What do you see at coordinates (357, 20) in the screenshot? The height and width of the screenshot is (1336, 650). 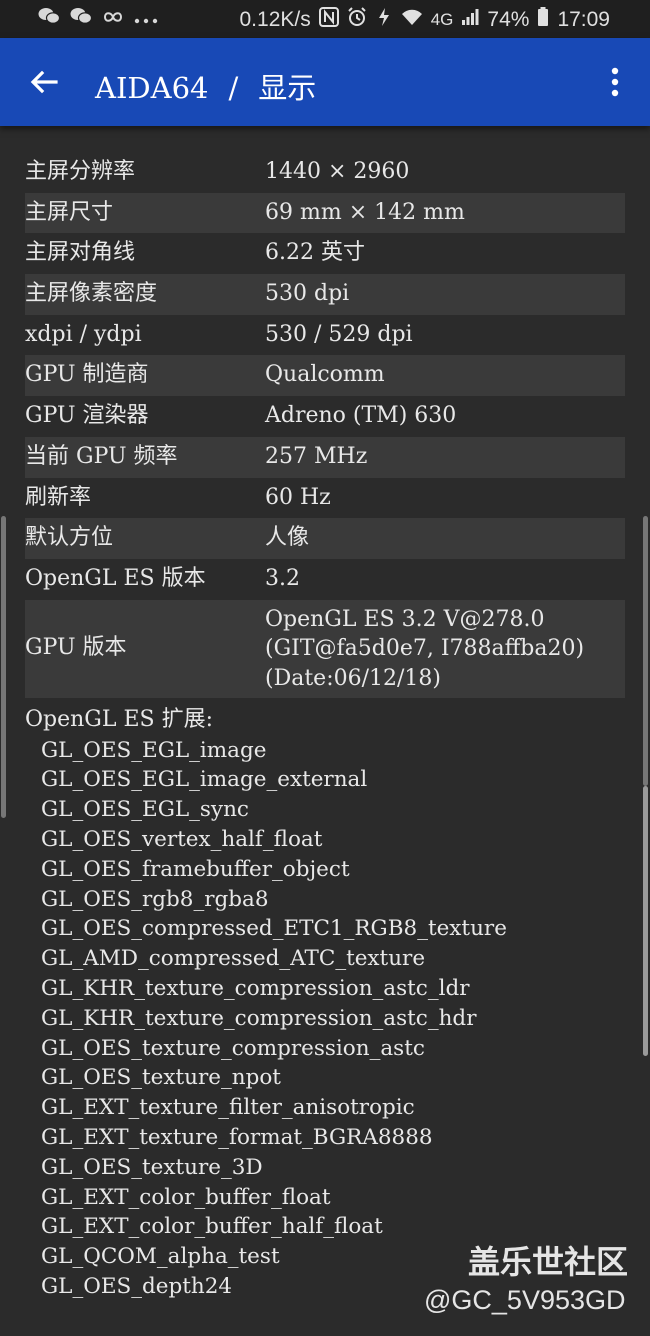 I see `alarm-icon` at bounding box center [357, 20].